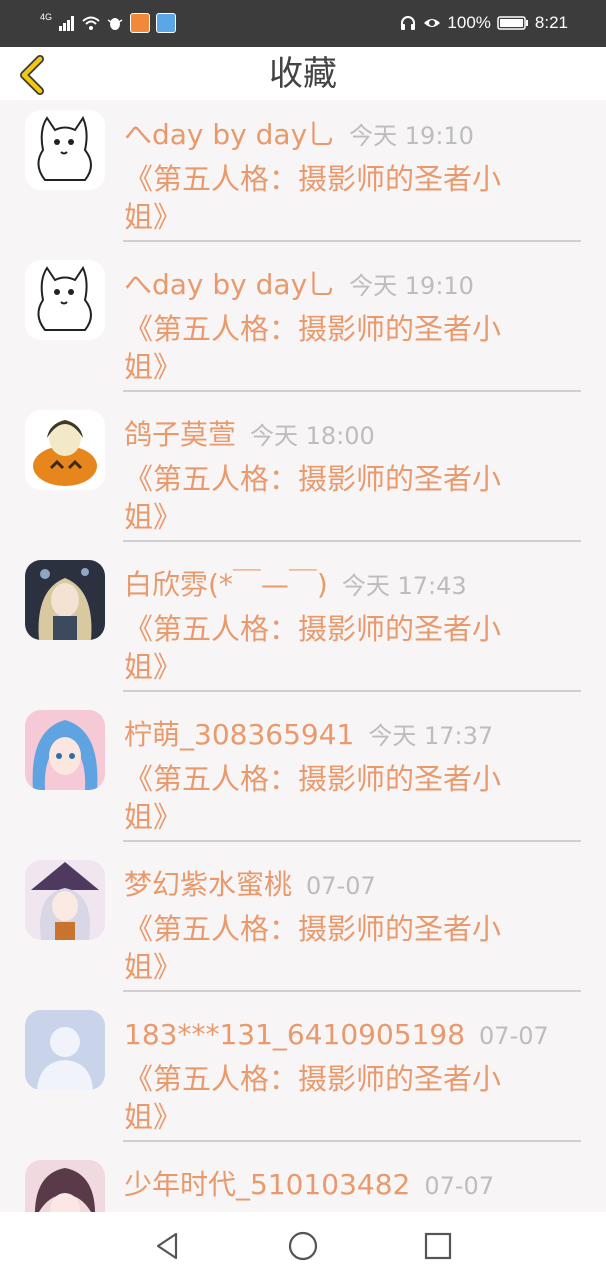 The image size is (606, 1280). I want to click on list-item: 梦幻紫水蜜桃 07-07 《第五人格：摄影师的圣者小姐》, so click(303, 925).